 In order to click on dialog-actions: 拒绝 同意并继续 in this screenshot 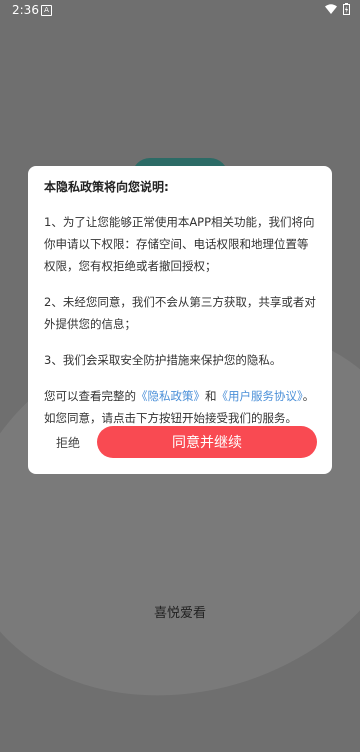, I will do `click(180, 442)`.